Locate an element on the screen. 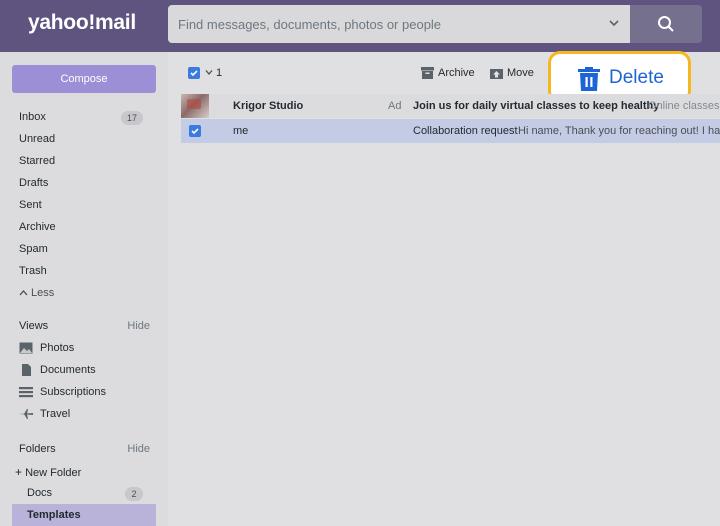  message-snippet: Online classes d is located at coordinates (684, 106).